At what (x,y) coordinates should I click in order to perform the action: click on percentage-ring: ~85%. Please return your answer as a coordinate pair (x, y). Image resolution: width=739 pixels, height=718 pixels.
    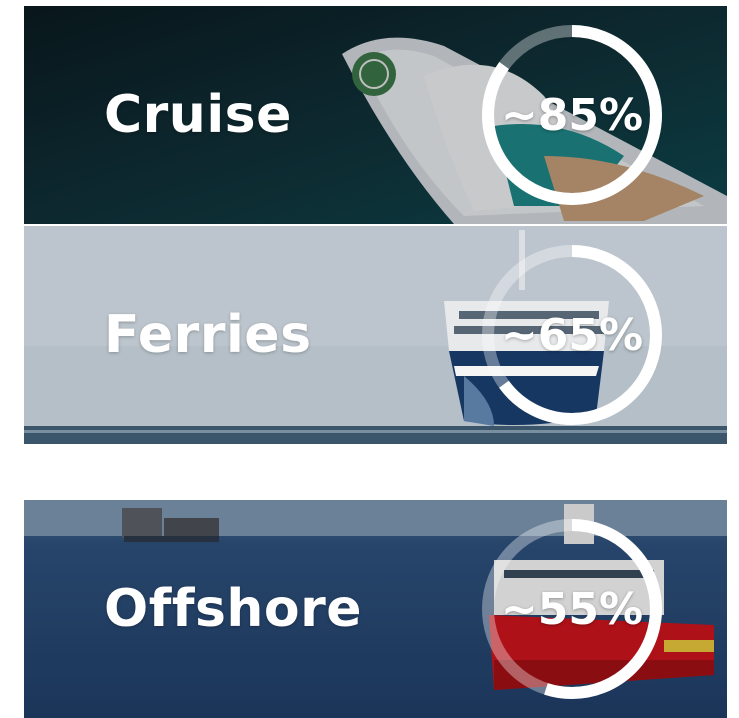
    Looking at the image, I should click on (572, 115).